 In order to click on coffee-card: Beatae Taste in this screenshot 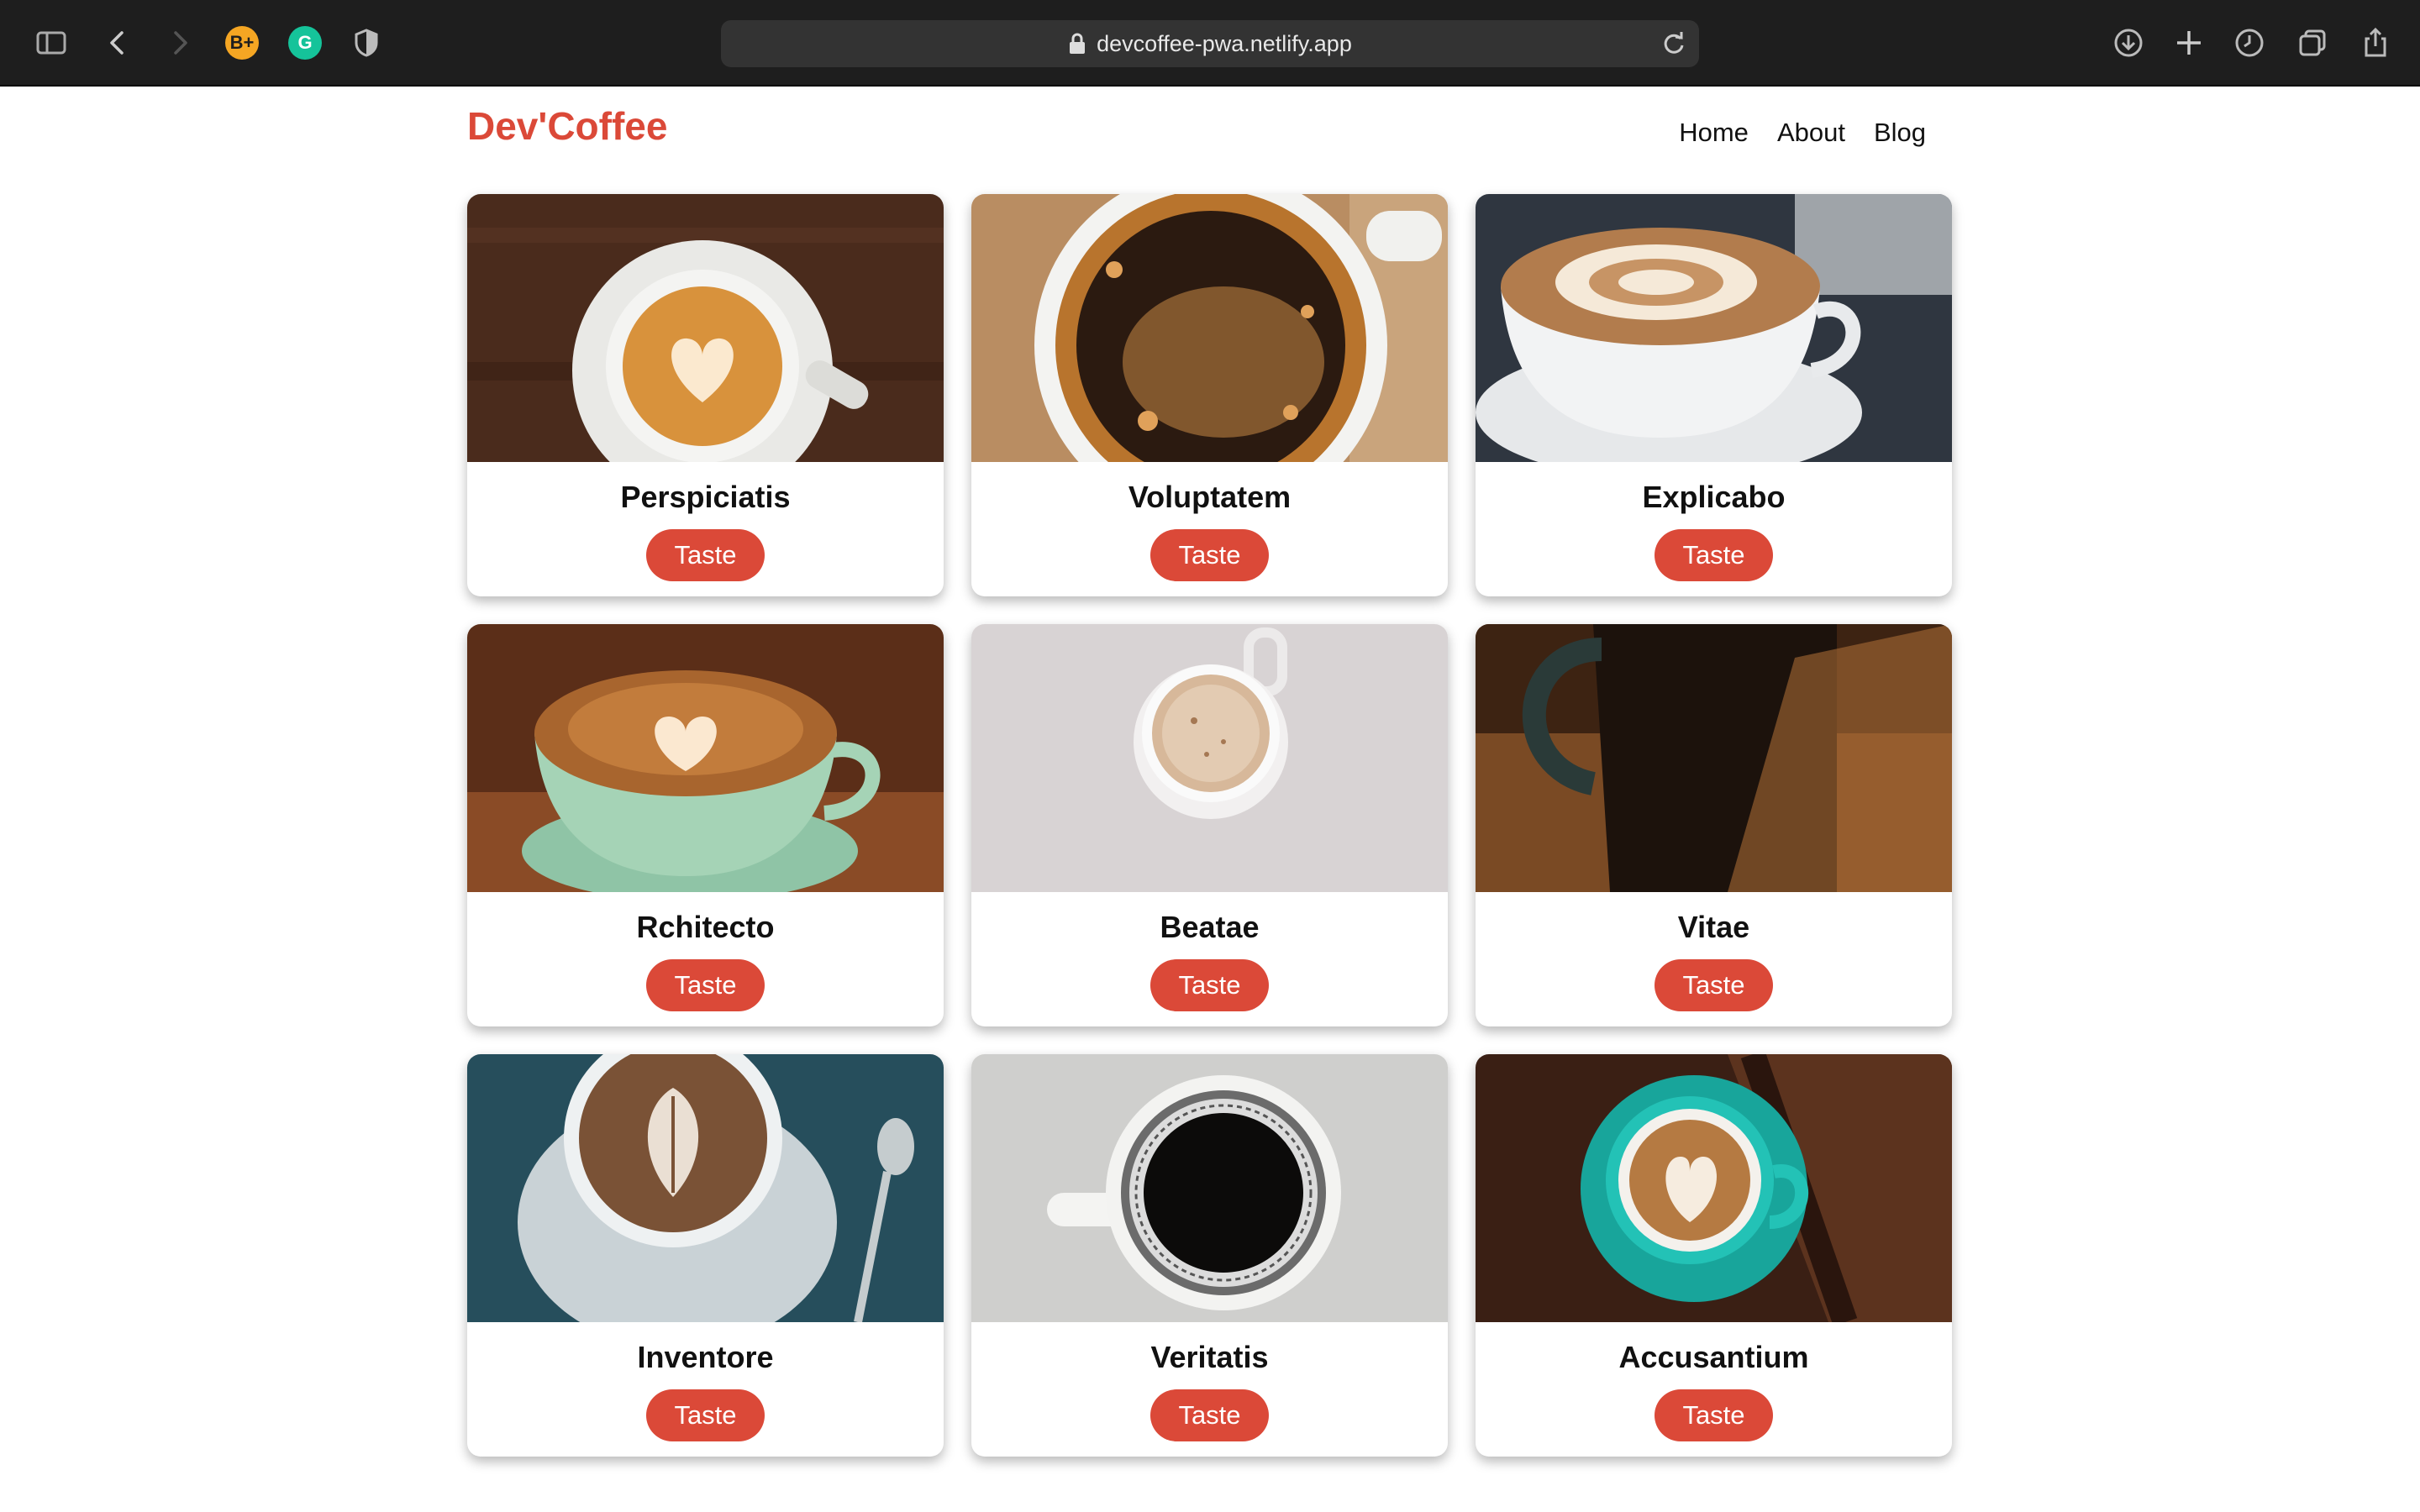, I will do `click(1209, 825)`.